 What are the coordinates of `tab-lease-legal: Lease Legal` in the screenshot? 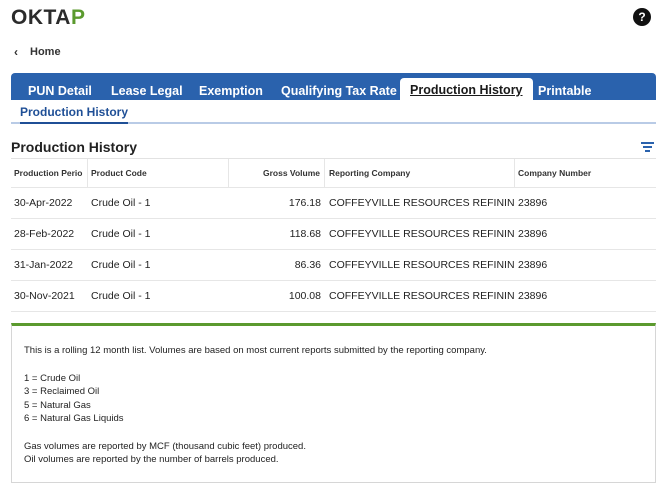 It's located at (147, 91).